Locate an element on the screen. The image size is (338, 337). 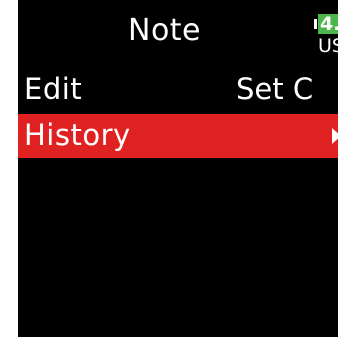
menu-item-history: History is located at coordinates (178, 136).